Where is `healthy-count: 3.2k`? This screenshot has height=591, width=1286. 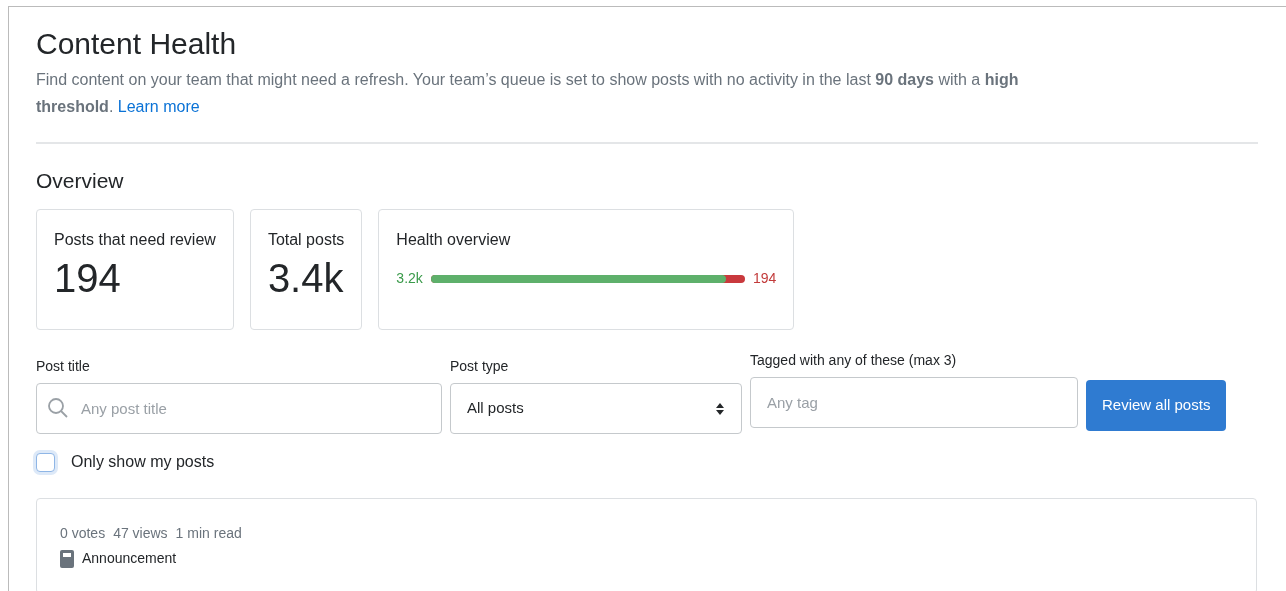 healthy-count: 3.2k is located at coordinates (409, 279).